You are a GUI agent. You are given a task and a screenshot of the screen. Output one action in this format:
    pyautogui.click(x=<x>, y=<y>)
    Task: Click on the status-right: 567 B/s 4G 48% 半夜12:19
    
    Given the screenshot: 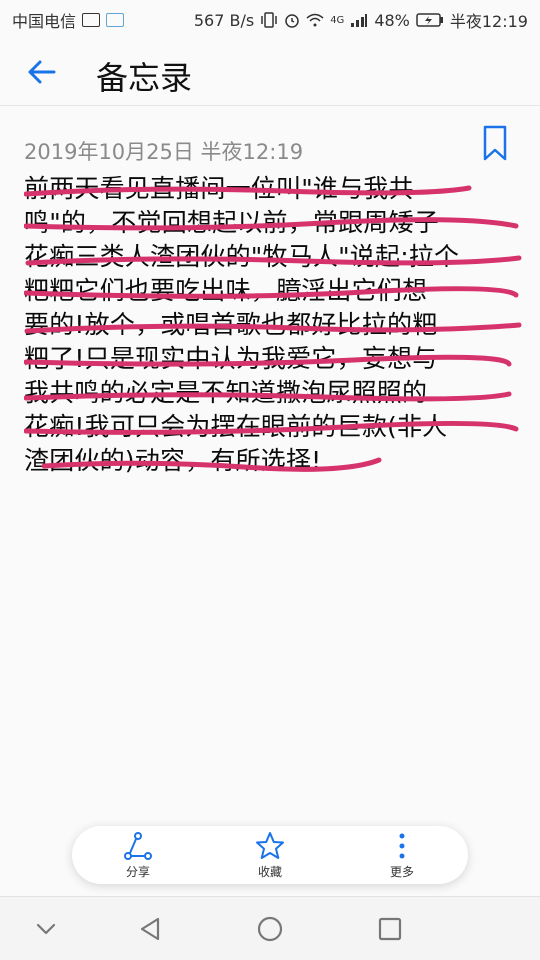 What is the action you would take?
    pyautogui.click(x=361, y=20)
    